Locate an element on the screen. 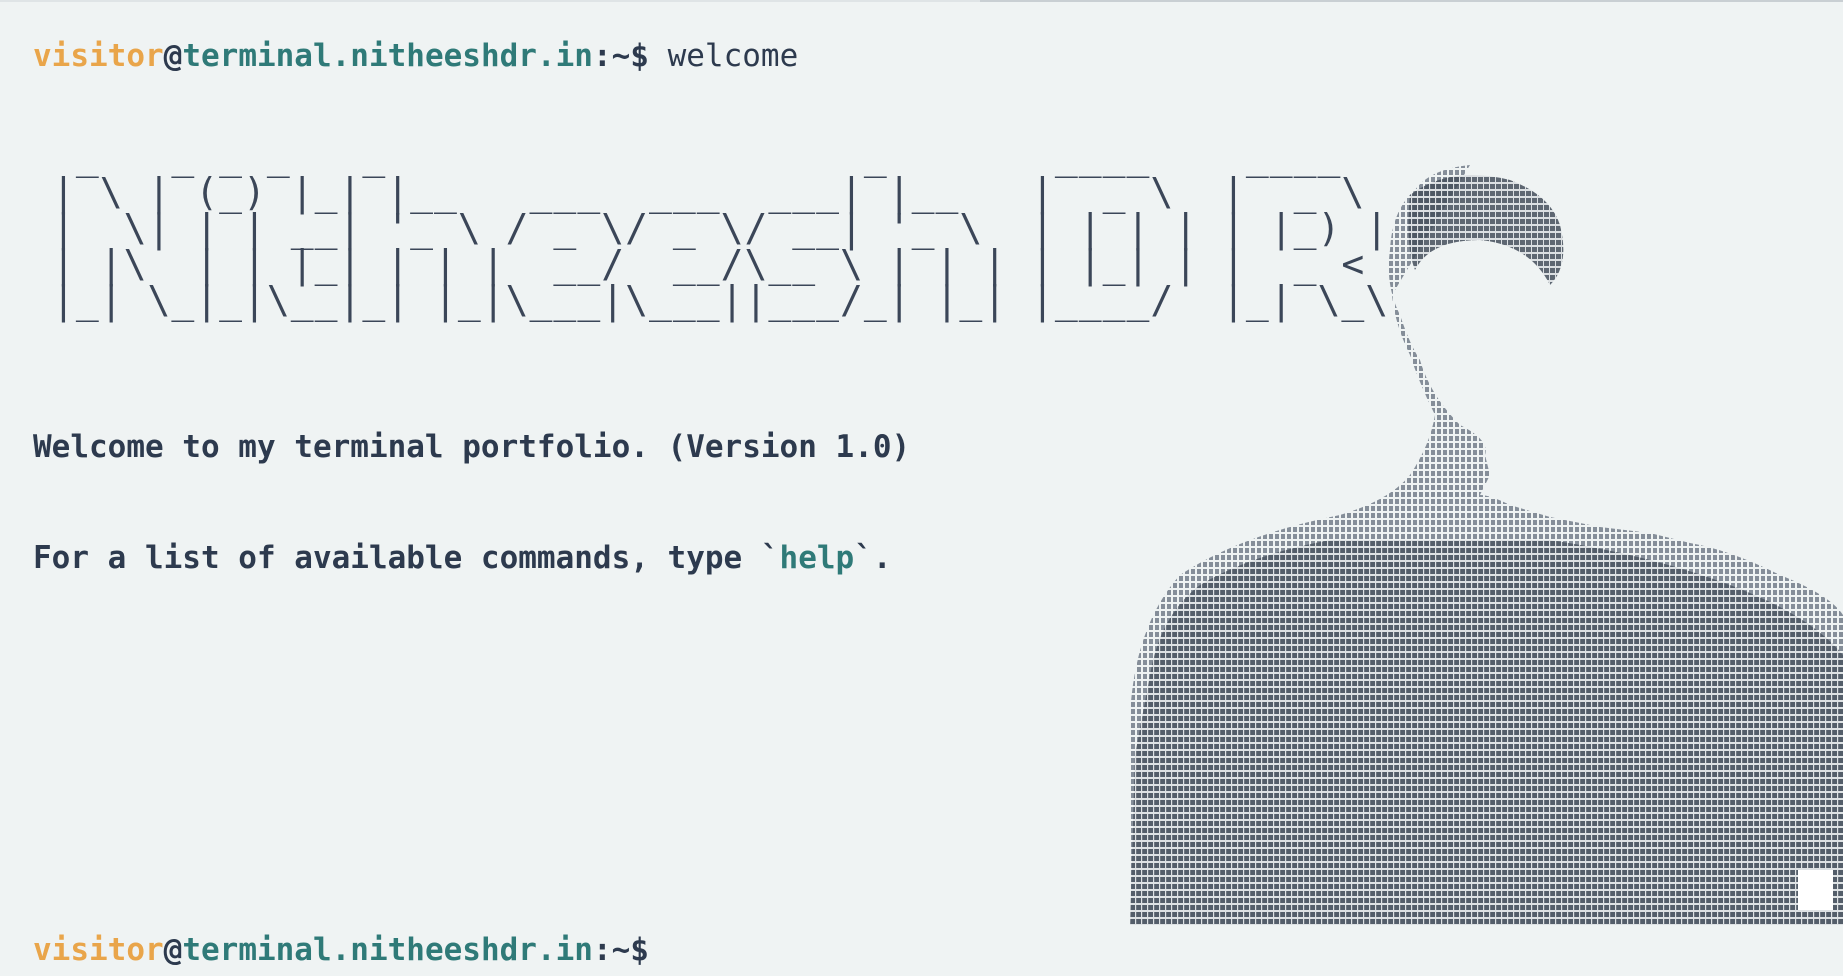 This screenshot has width=1843, height=976. help-command-hint: help is located at coordinates (817, 558).